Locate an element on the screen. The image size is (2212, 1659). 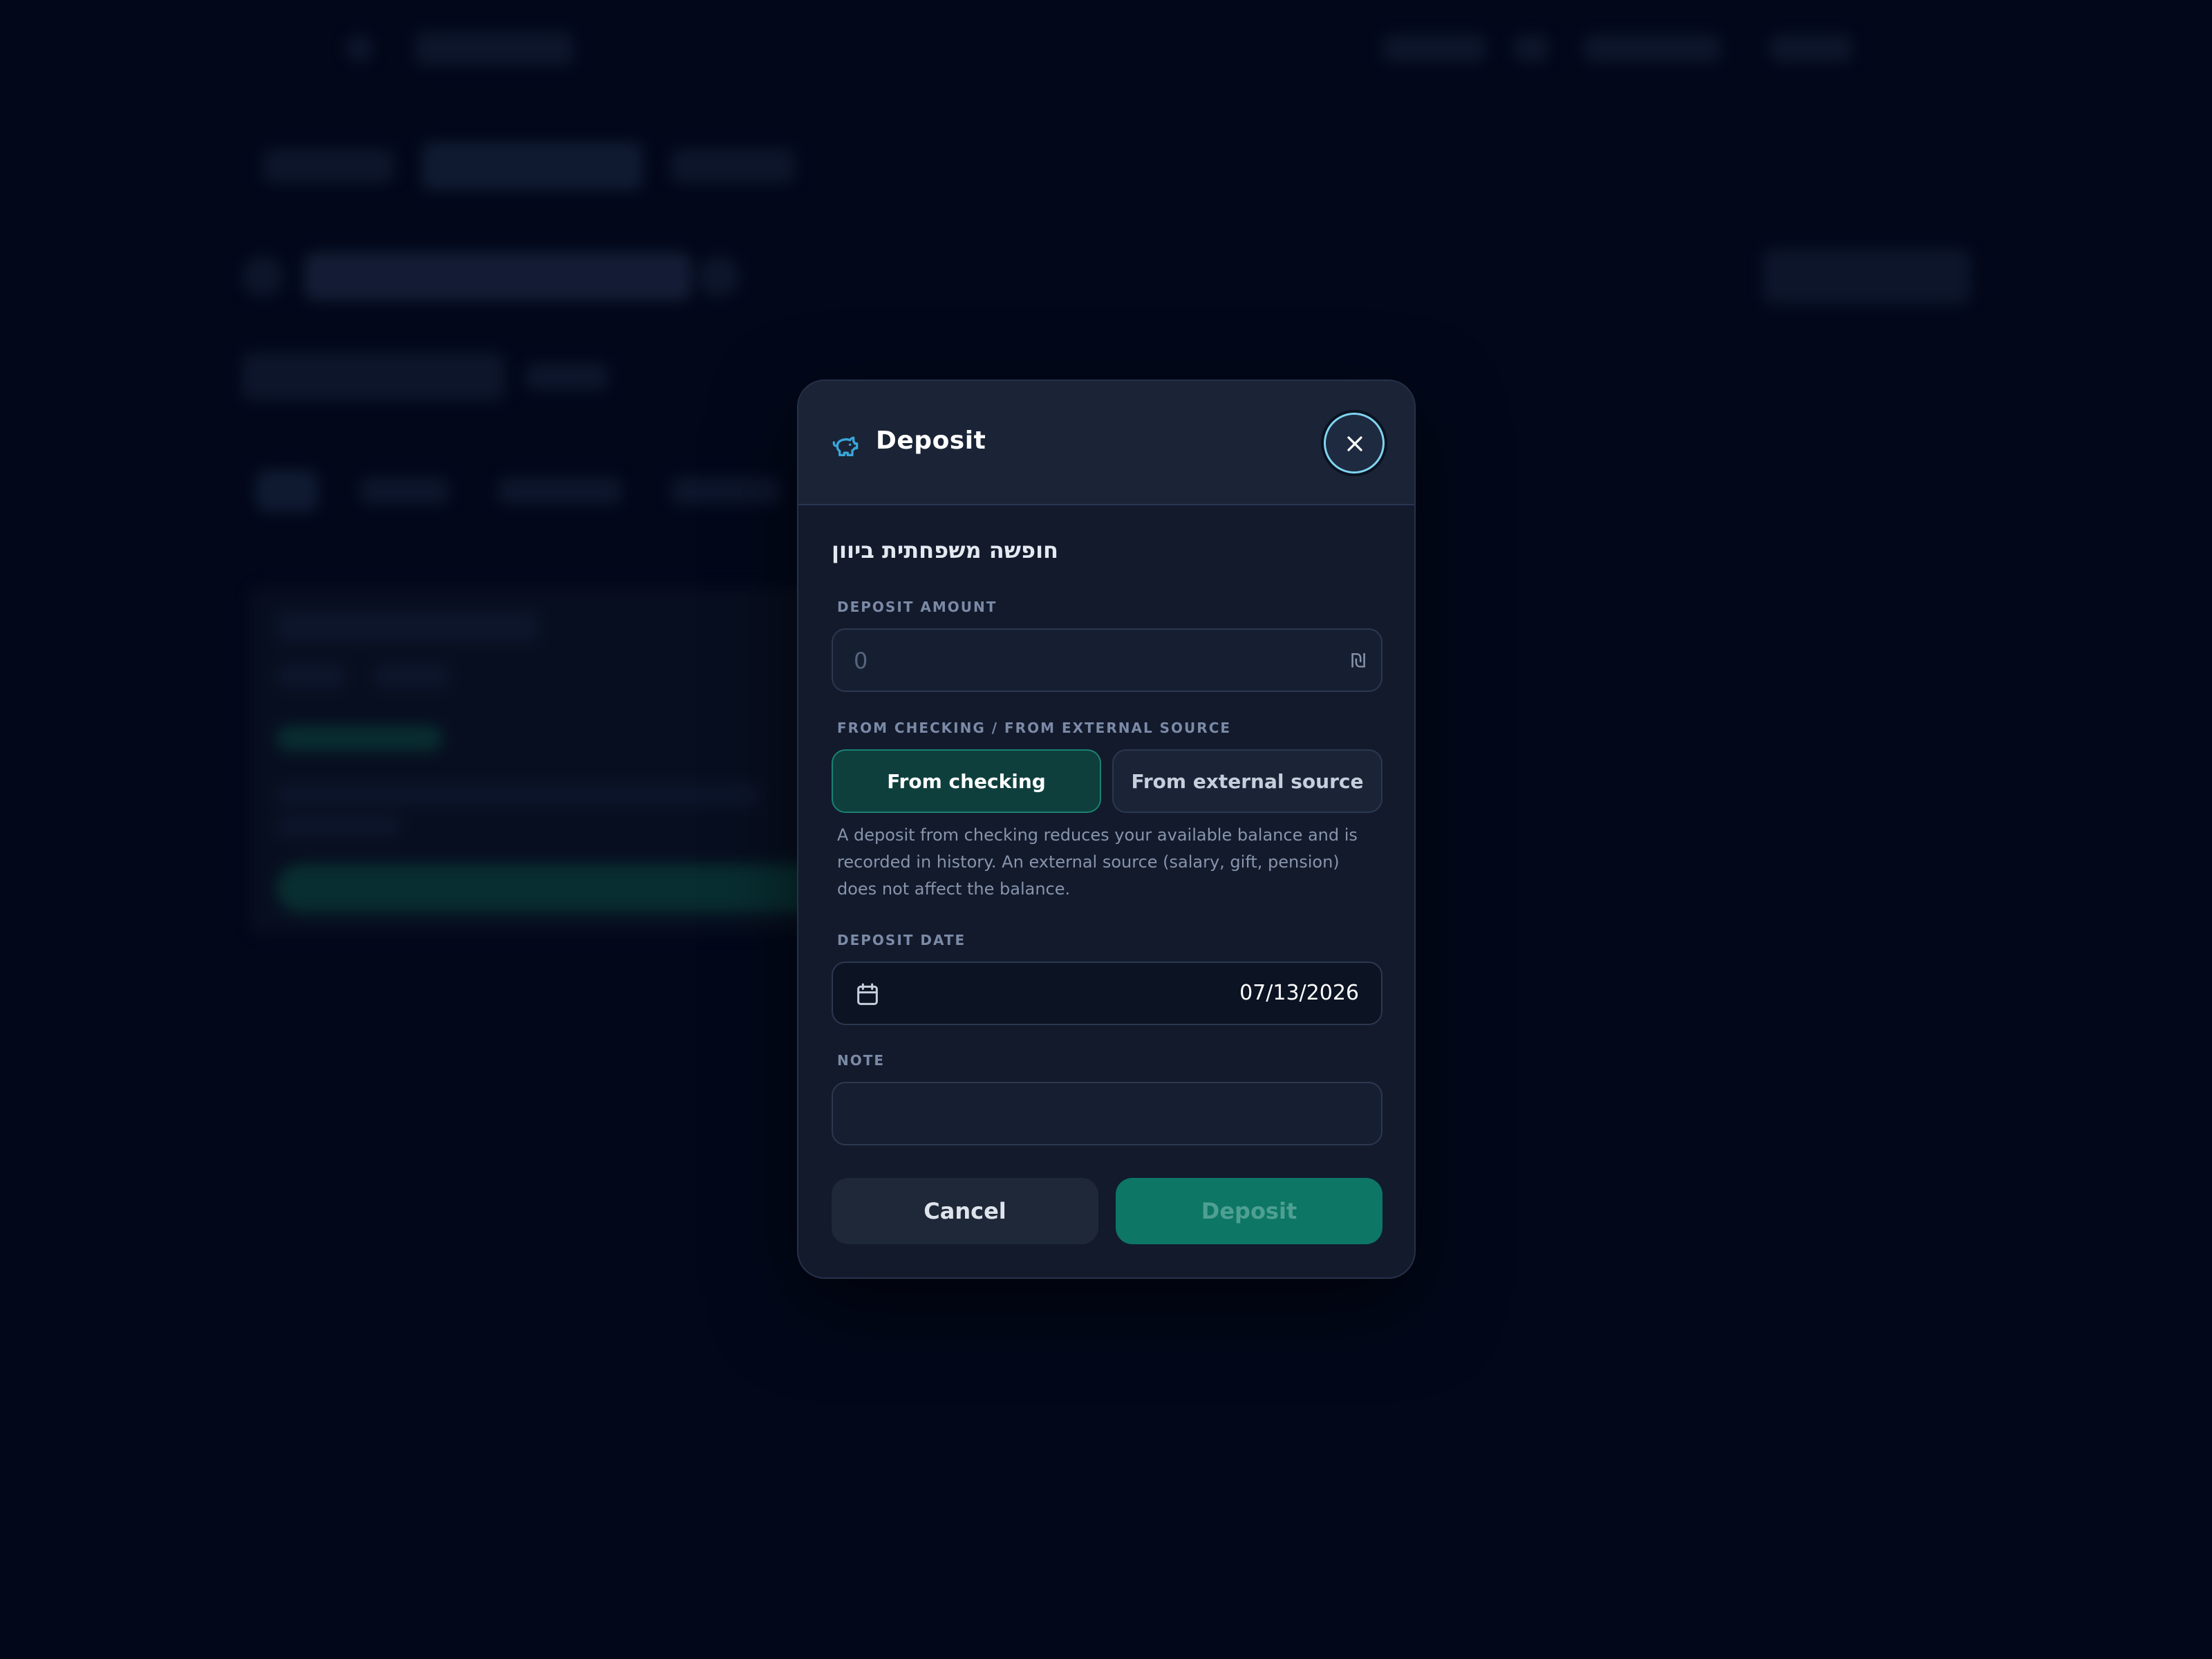
piggy-bank-icon is located at coordinates (845, 446).